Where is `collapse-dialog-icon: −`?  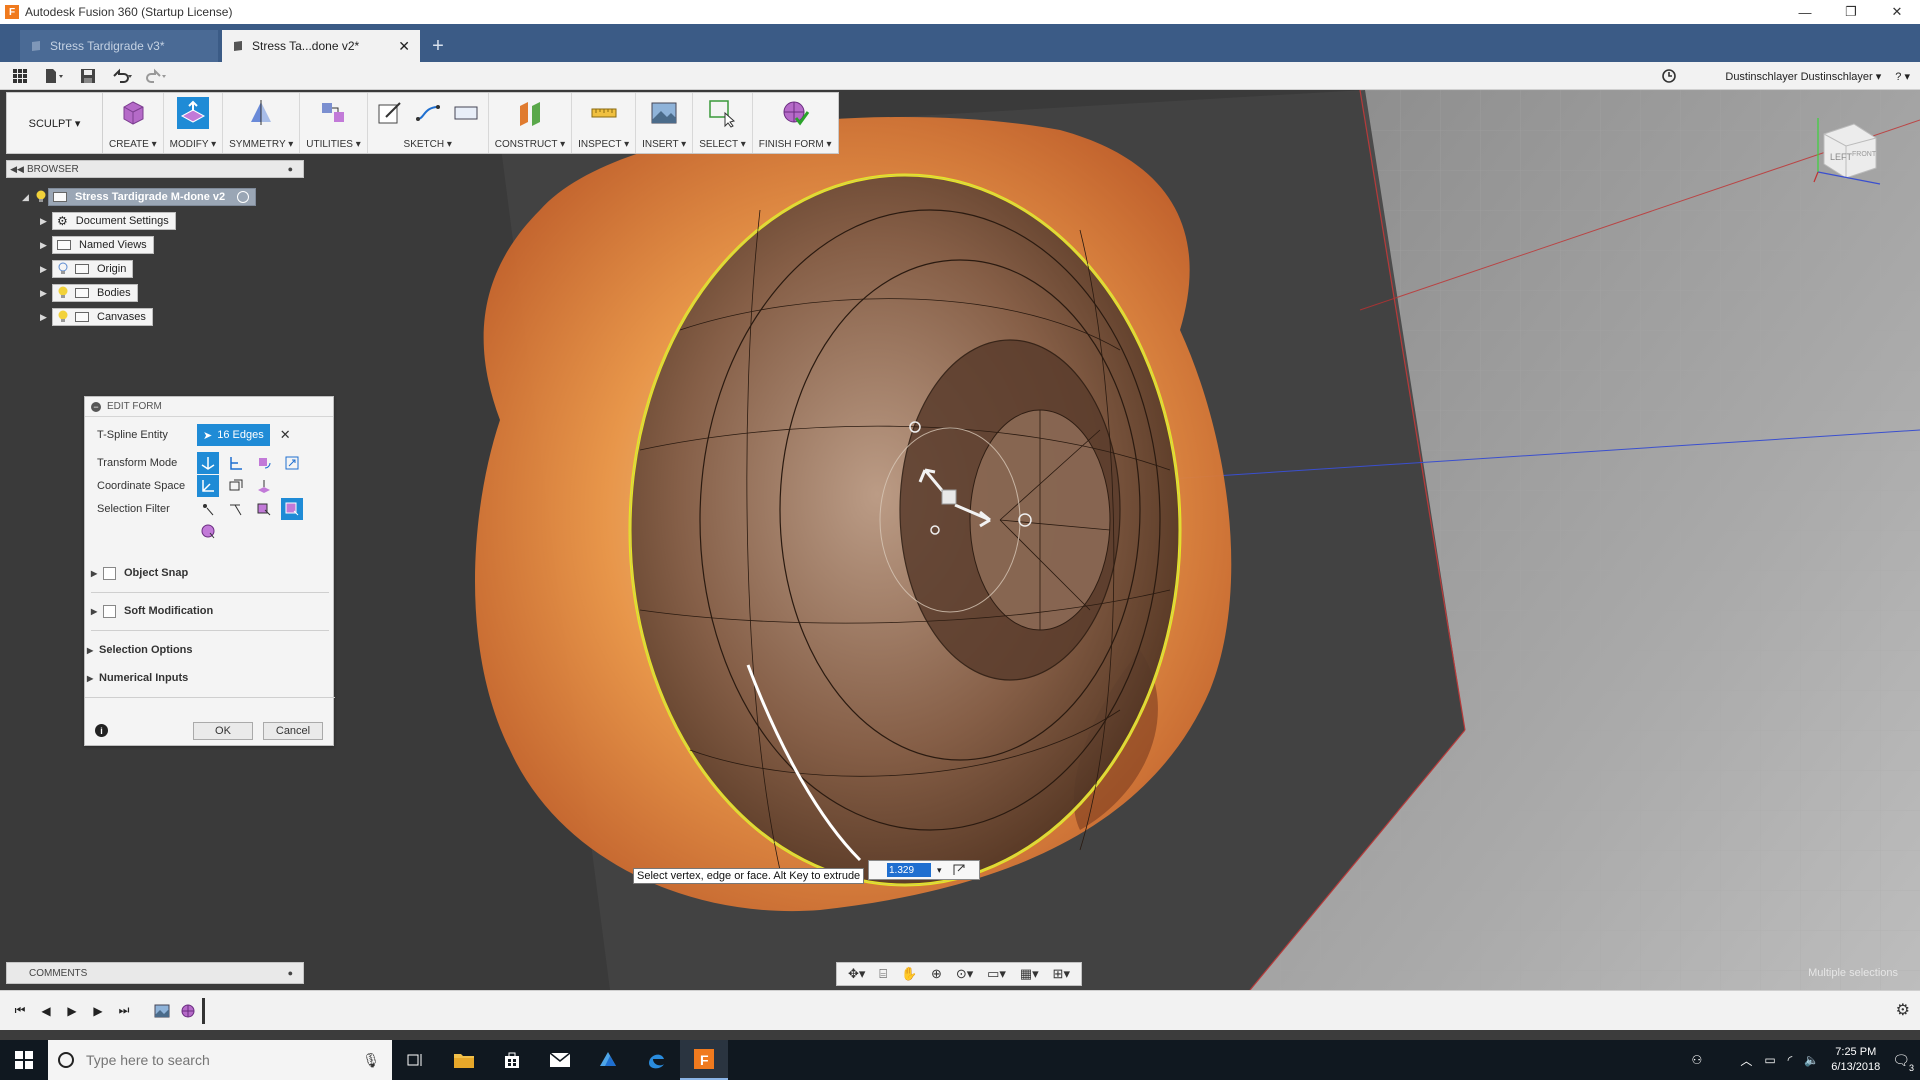 collapse-dialog-icon: − is located at coordinates (96, 406).